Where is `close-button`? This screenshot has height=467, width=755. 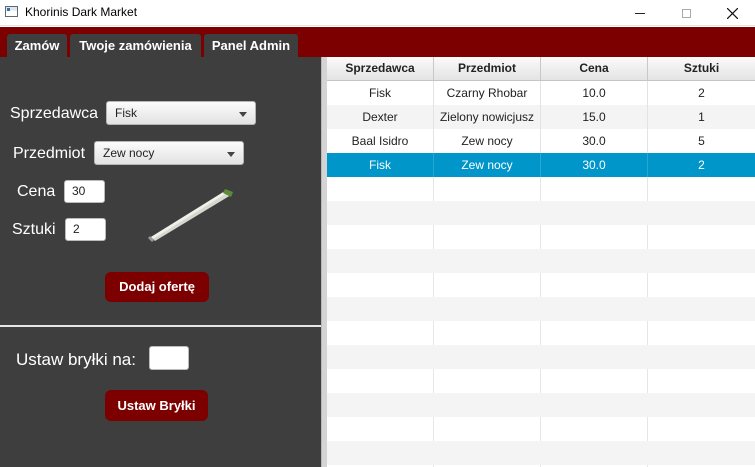
close-button is located at coordinates (732, 13).